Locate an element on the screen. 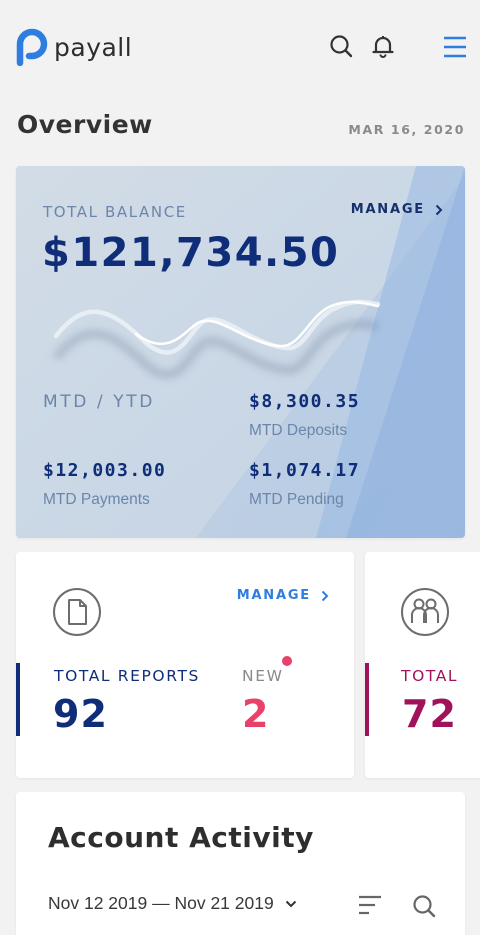 The image size is (480, 935). account-activity-title: Account Activity is located at coordinates (181, 837).